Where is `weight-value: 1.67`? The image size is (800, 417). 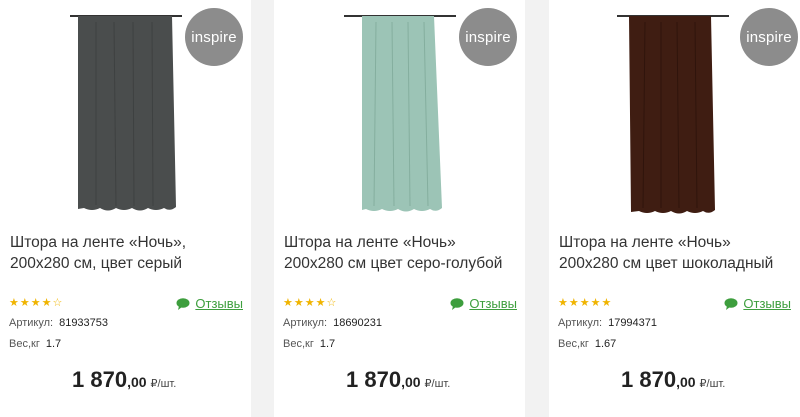 weight-value: 1.67 is located at coordinates (605, 344).